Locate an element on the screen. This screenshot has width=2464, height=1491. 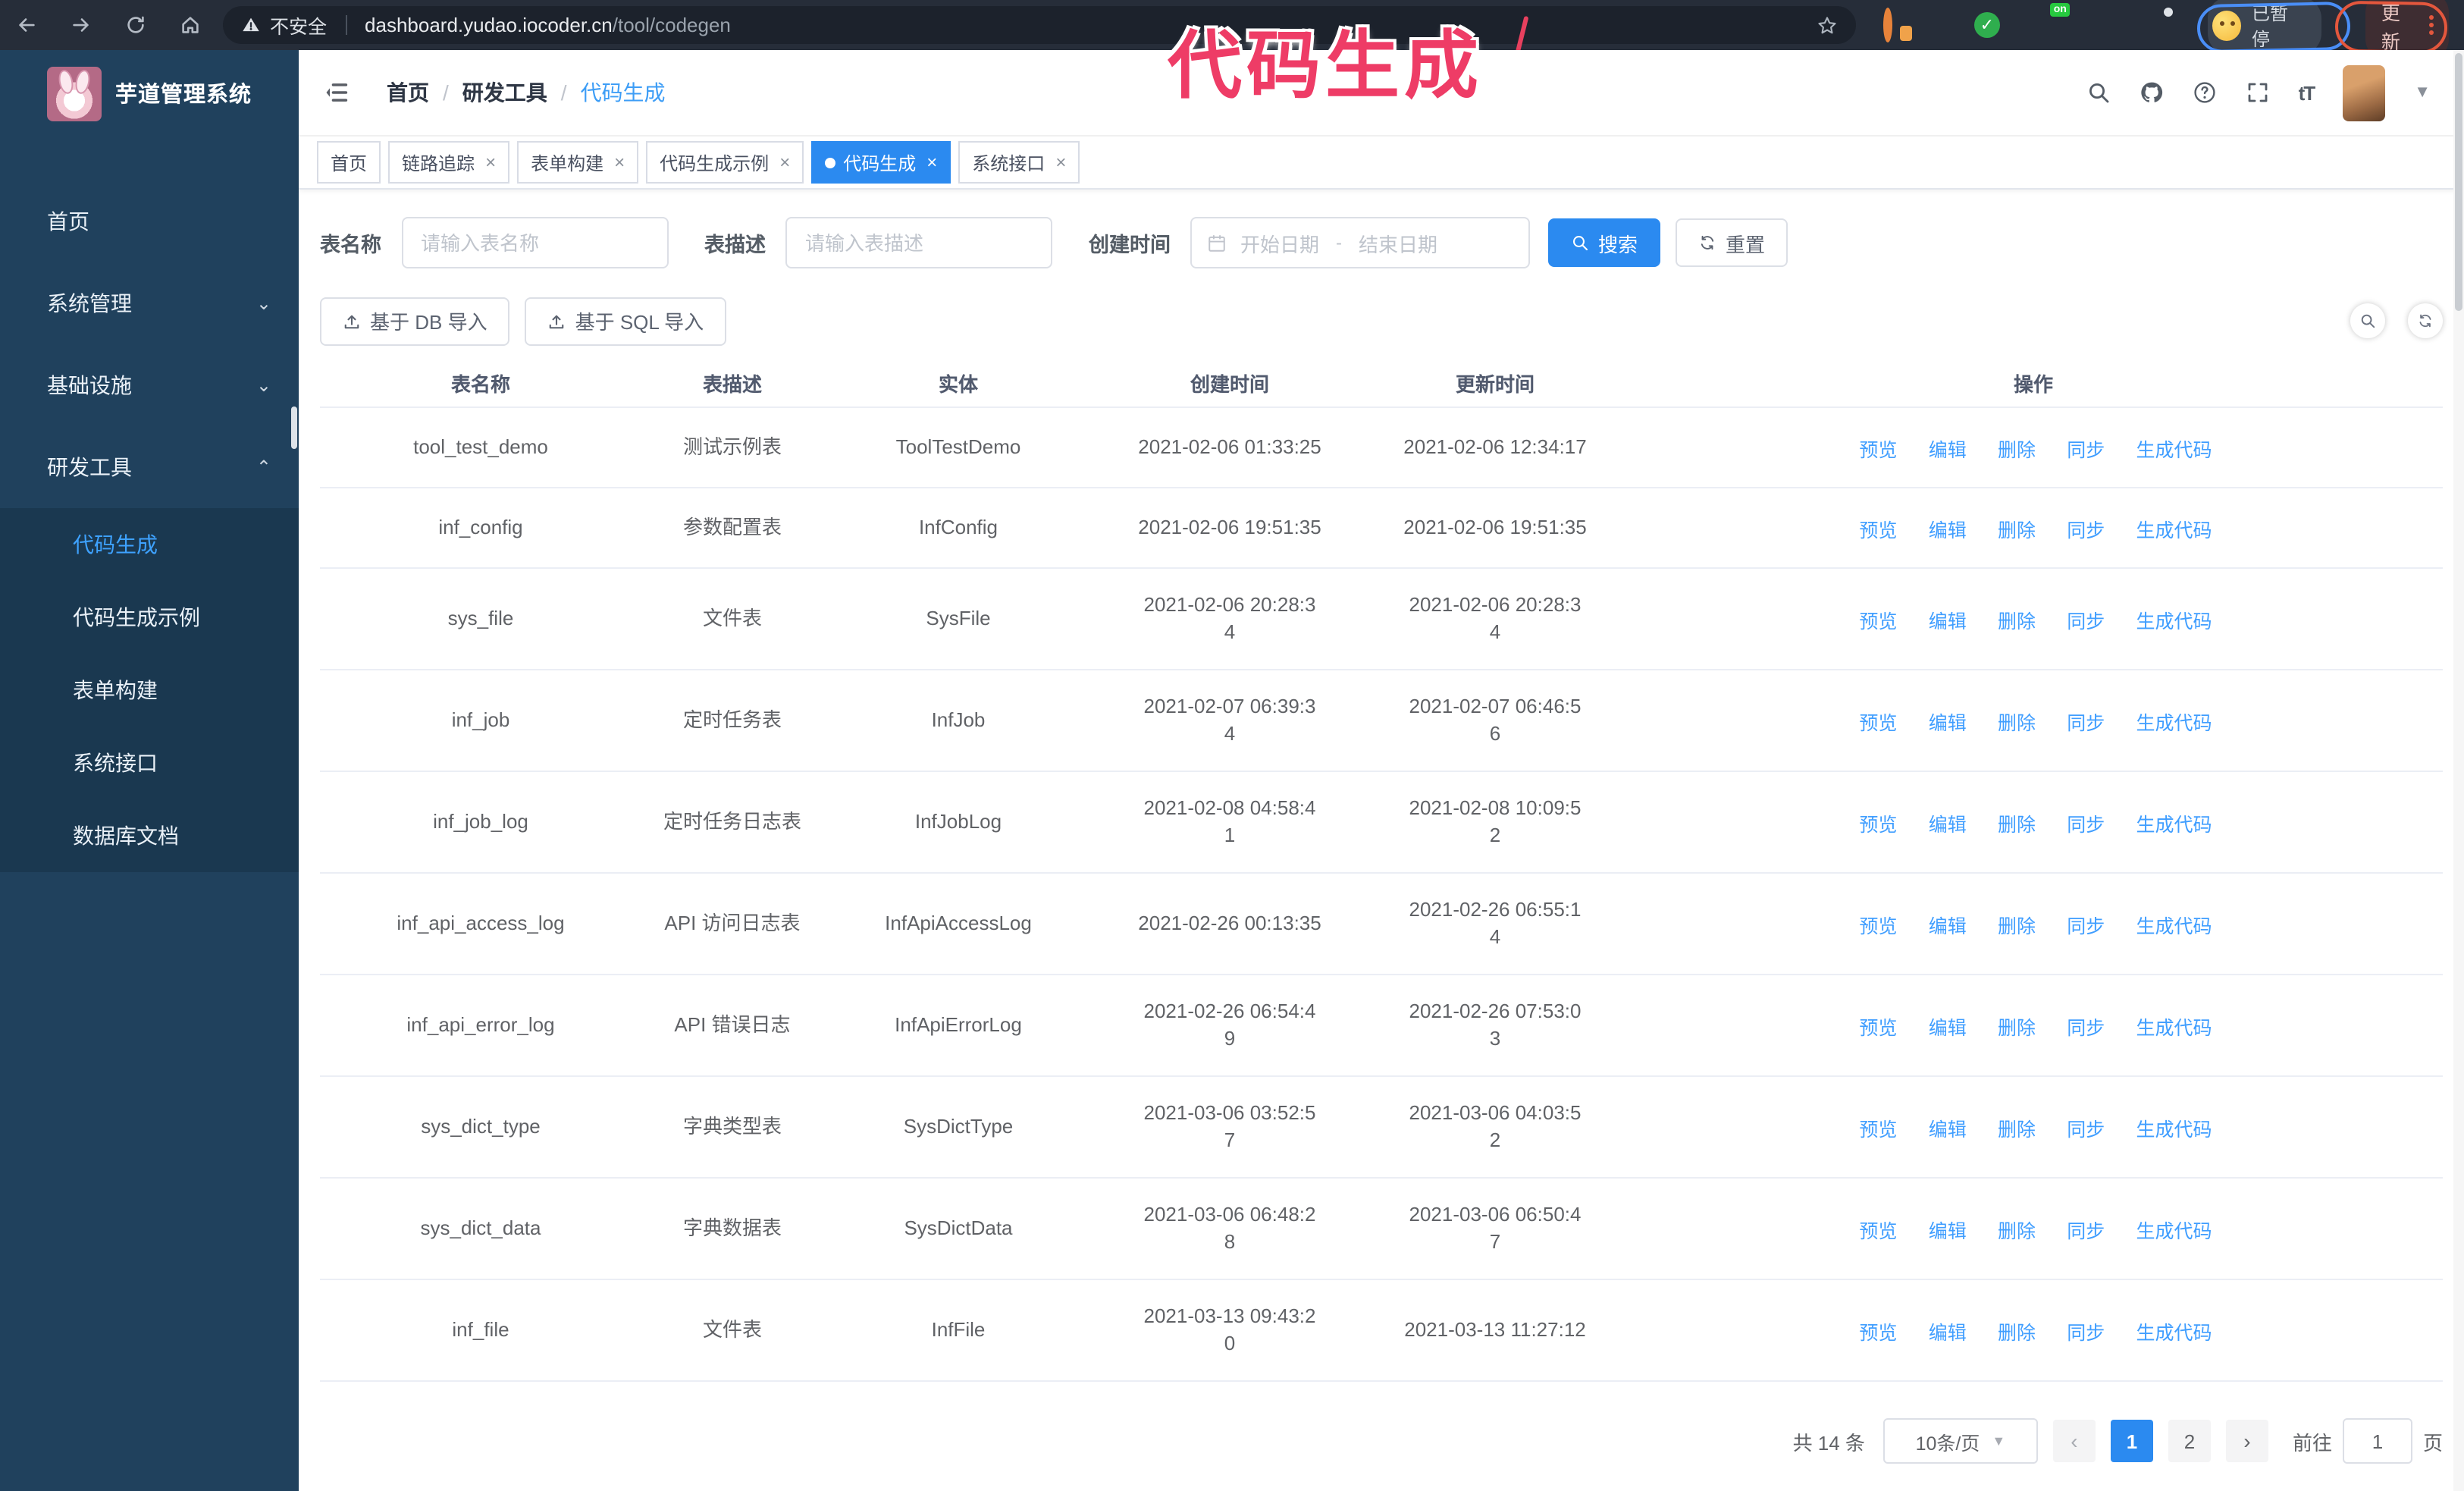
breadcrumb-home: 首页 is located at coordinates (408, 92).